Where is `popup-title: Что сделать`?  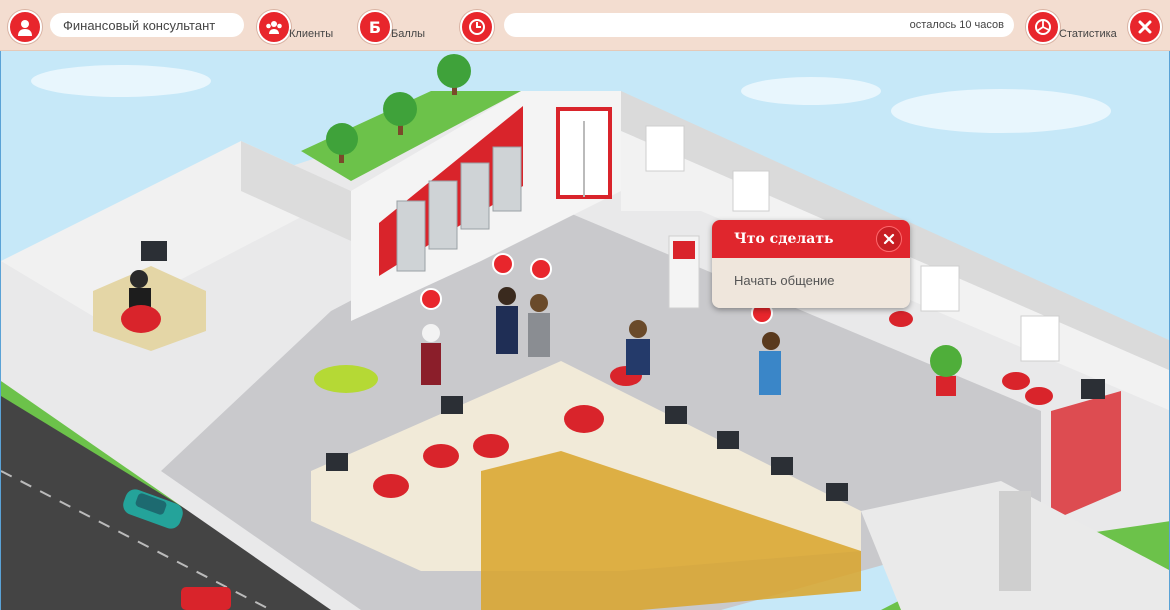
popup-title: Что сделать is located at coordinates (784, 239).